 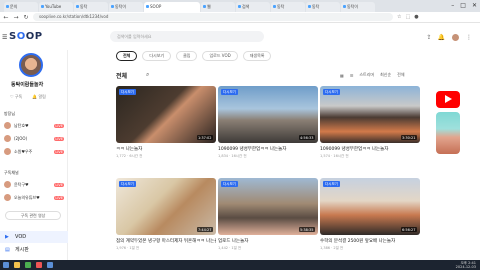 What do you see at coordinates (21, 7) in the screenshot?
I see `browser-tab: 문의` at bounding box center [21, 7].